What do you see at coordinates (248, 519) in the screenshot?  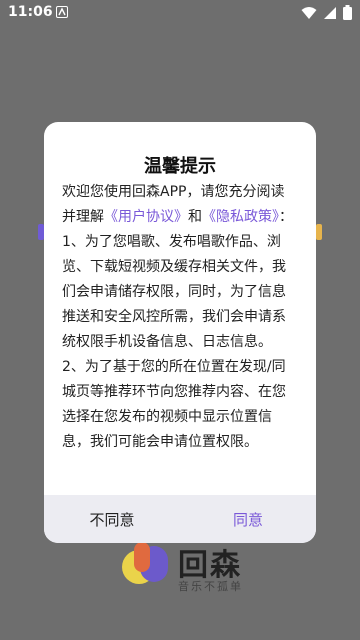 I see `agree-button: 同意` at bounding box center [248, 519].